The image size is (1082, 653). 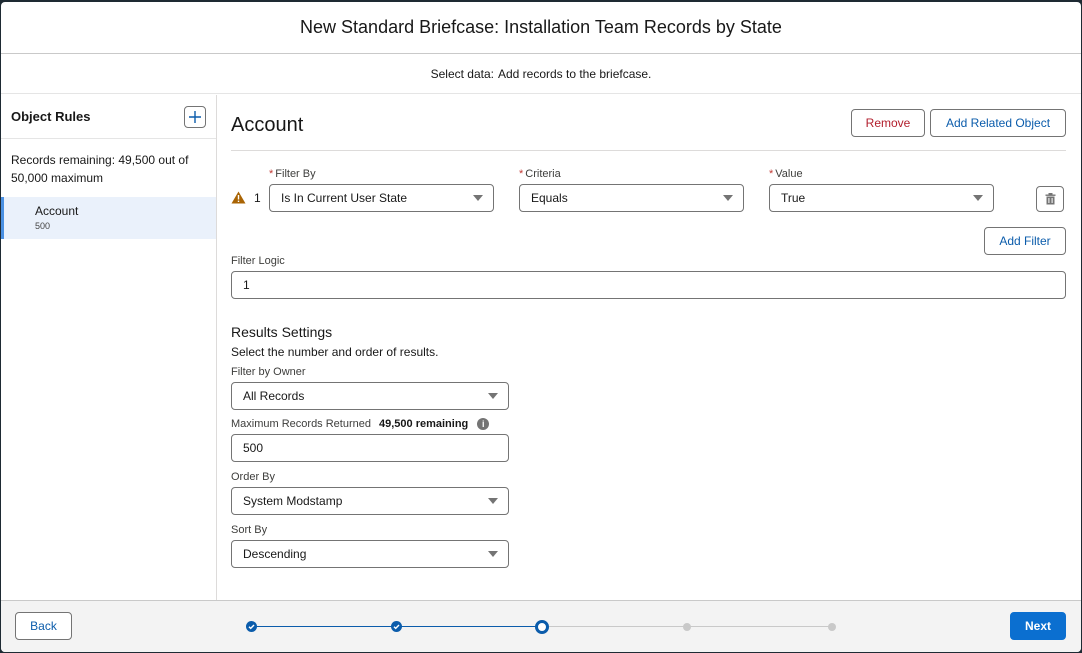 I want to click on progress-indicator, so click(x=541, y=626).